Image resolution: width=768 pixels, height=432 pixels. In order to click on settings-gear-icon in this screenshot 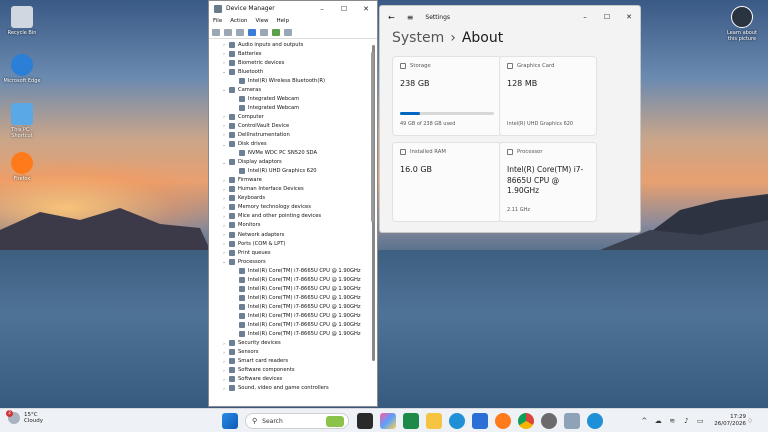, I will do `click(549, 421)`.